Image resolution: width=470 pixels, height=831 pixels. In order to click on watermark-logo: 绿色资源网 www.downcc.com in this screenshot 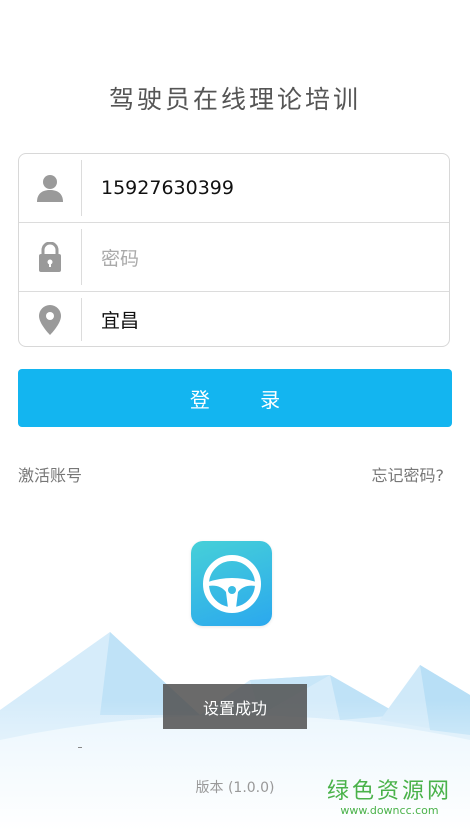, I will do `click(389, 799)`.